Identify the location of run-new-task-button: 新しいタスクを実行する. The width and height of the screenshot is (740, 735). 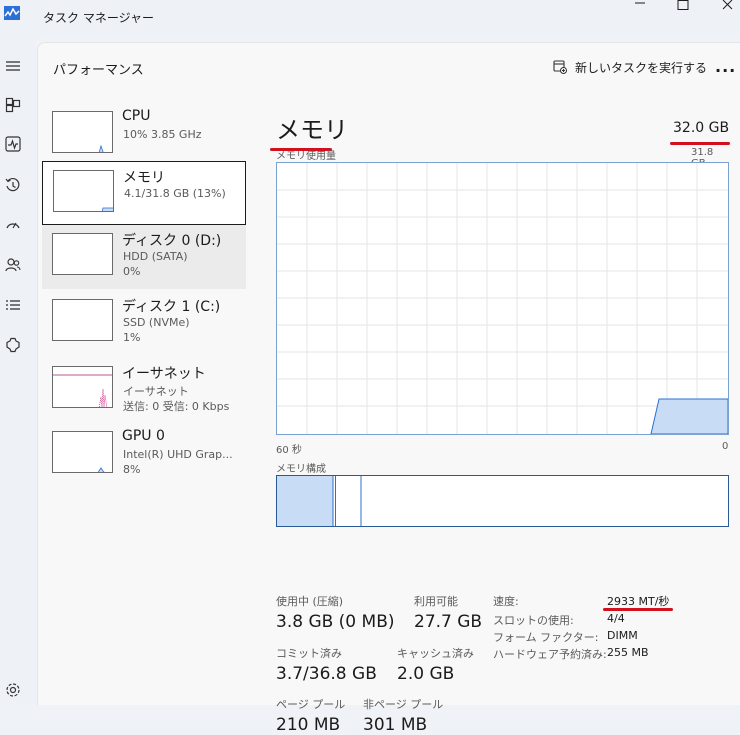
(630, 67).